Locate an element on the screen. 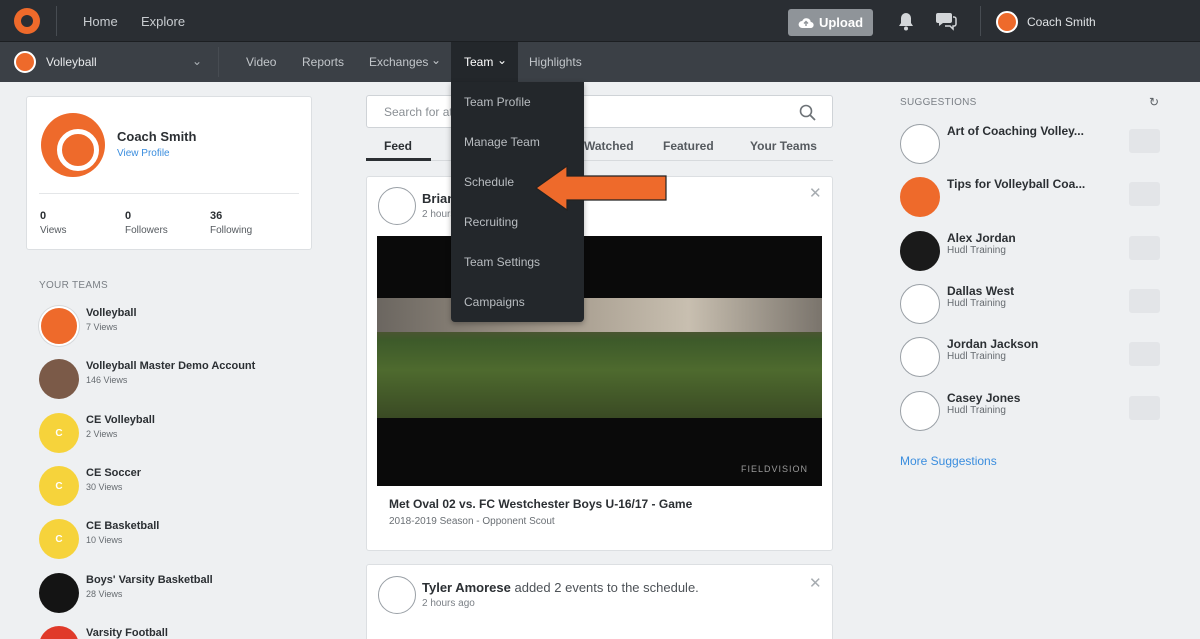  user-name: Coach Smith is located at coordinates (1061, 22).